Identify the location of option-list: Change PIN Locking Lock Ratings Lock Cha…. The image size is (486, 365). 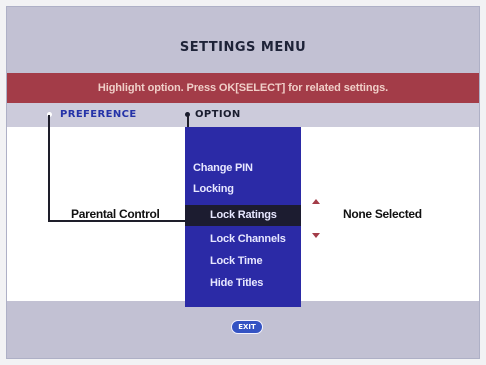
(243, 217).